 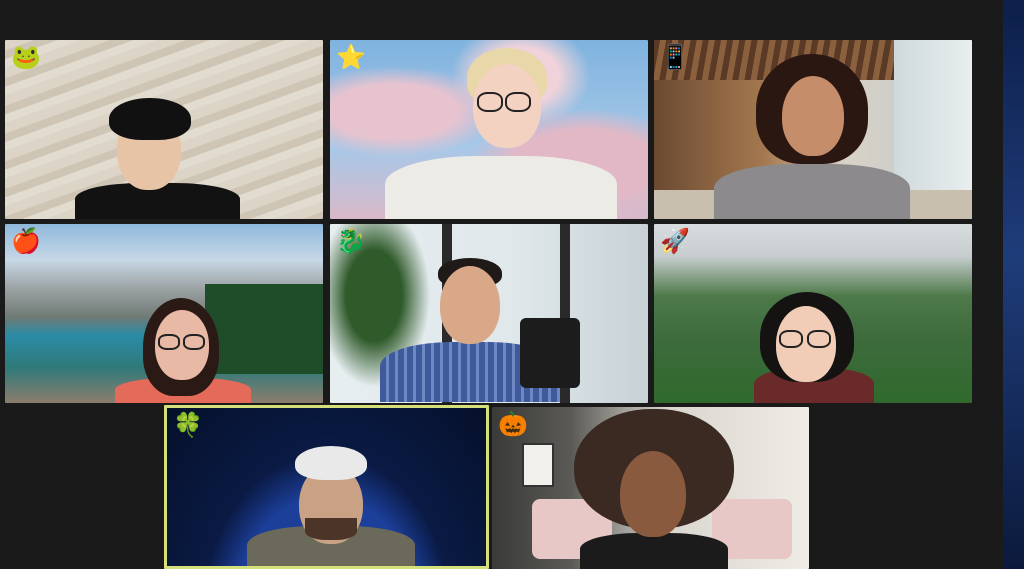 I want to click on participant-7-avatar, so click(x=332, y=504).